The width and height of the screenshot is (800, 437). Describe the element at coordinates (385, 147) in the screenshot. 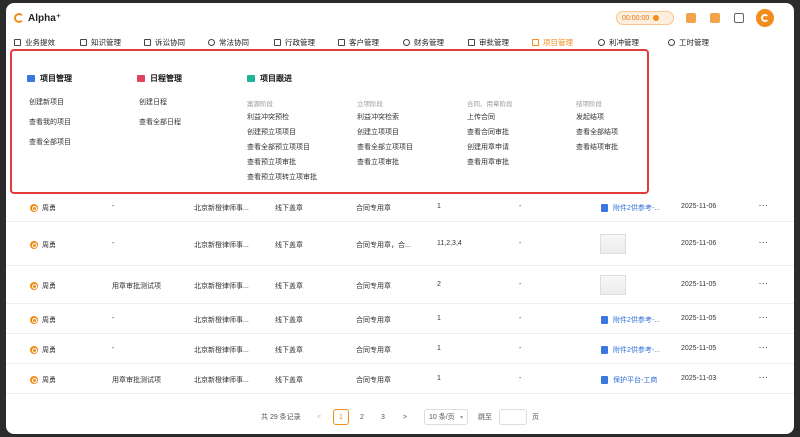

I see `menu-all-filed-projects: 查看全部立项项目` at that location.